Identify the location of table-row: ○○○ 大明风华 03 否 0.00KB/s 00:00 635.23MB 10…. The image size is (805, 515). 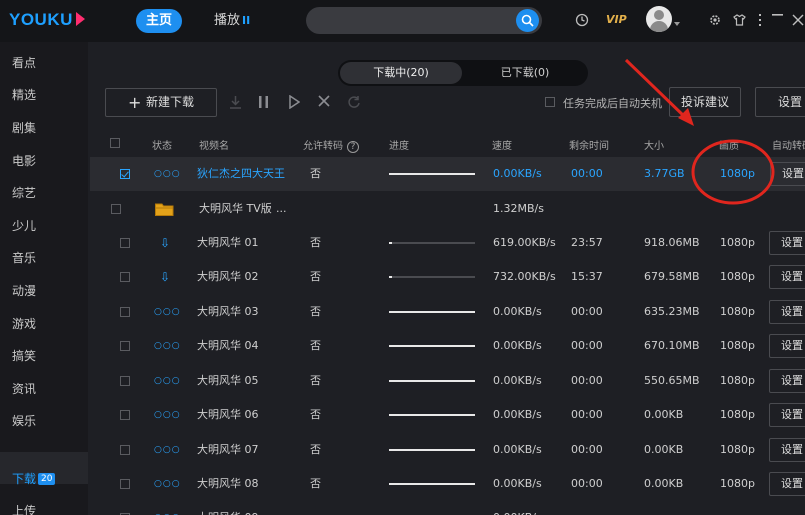
(447, 312).